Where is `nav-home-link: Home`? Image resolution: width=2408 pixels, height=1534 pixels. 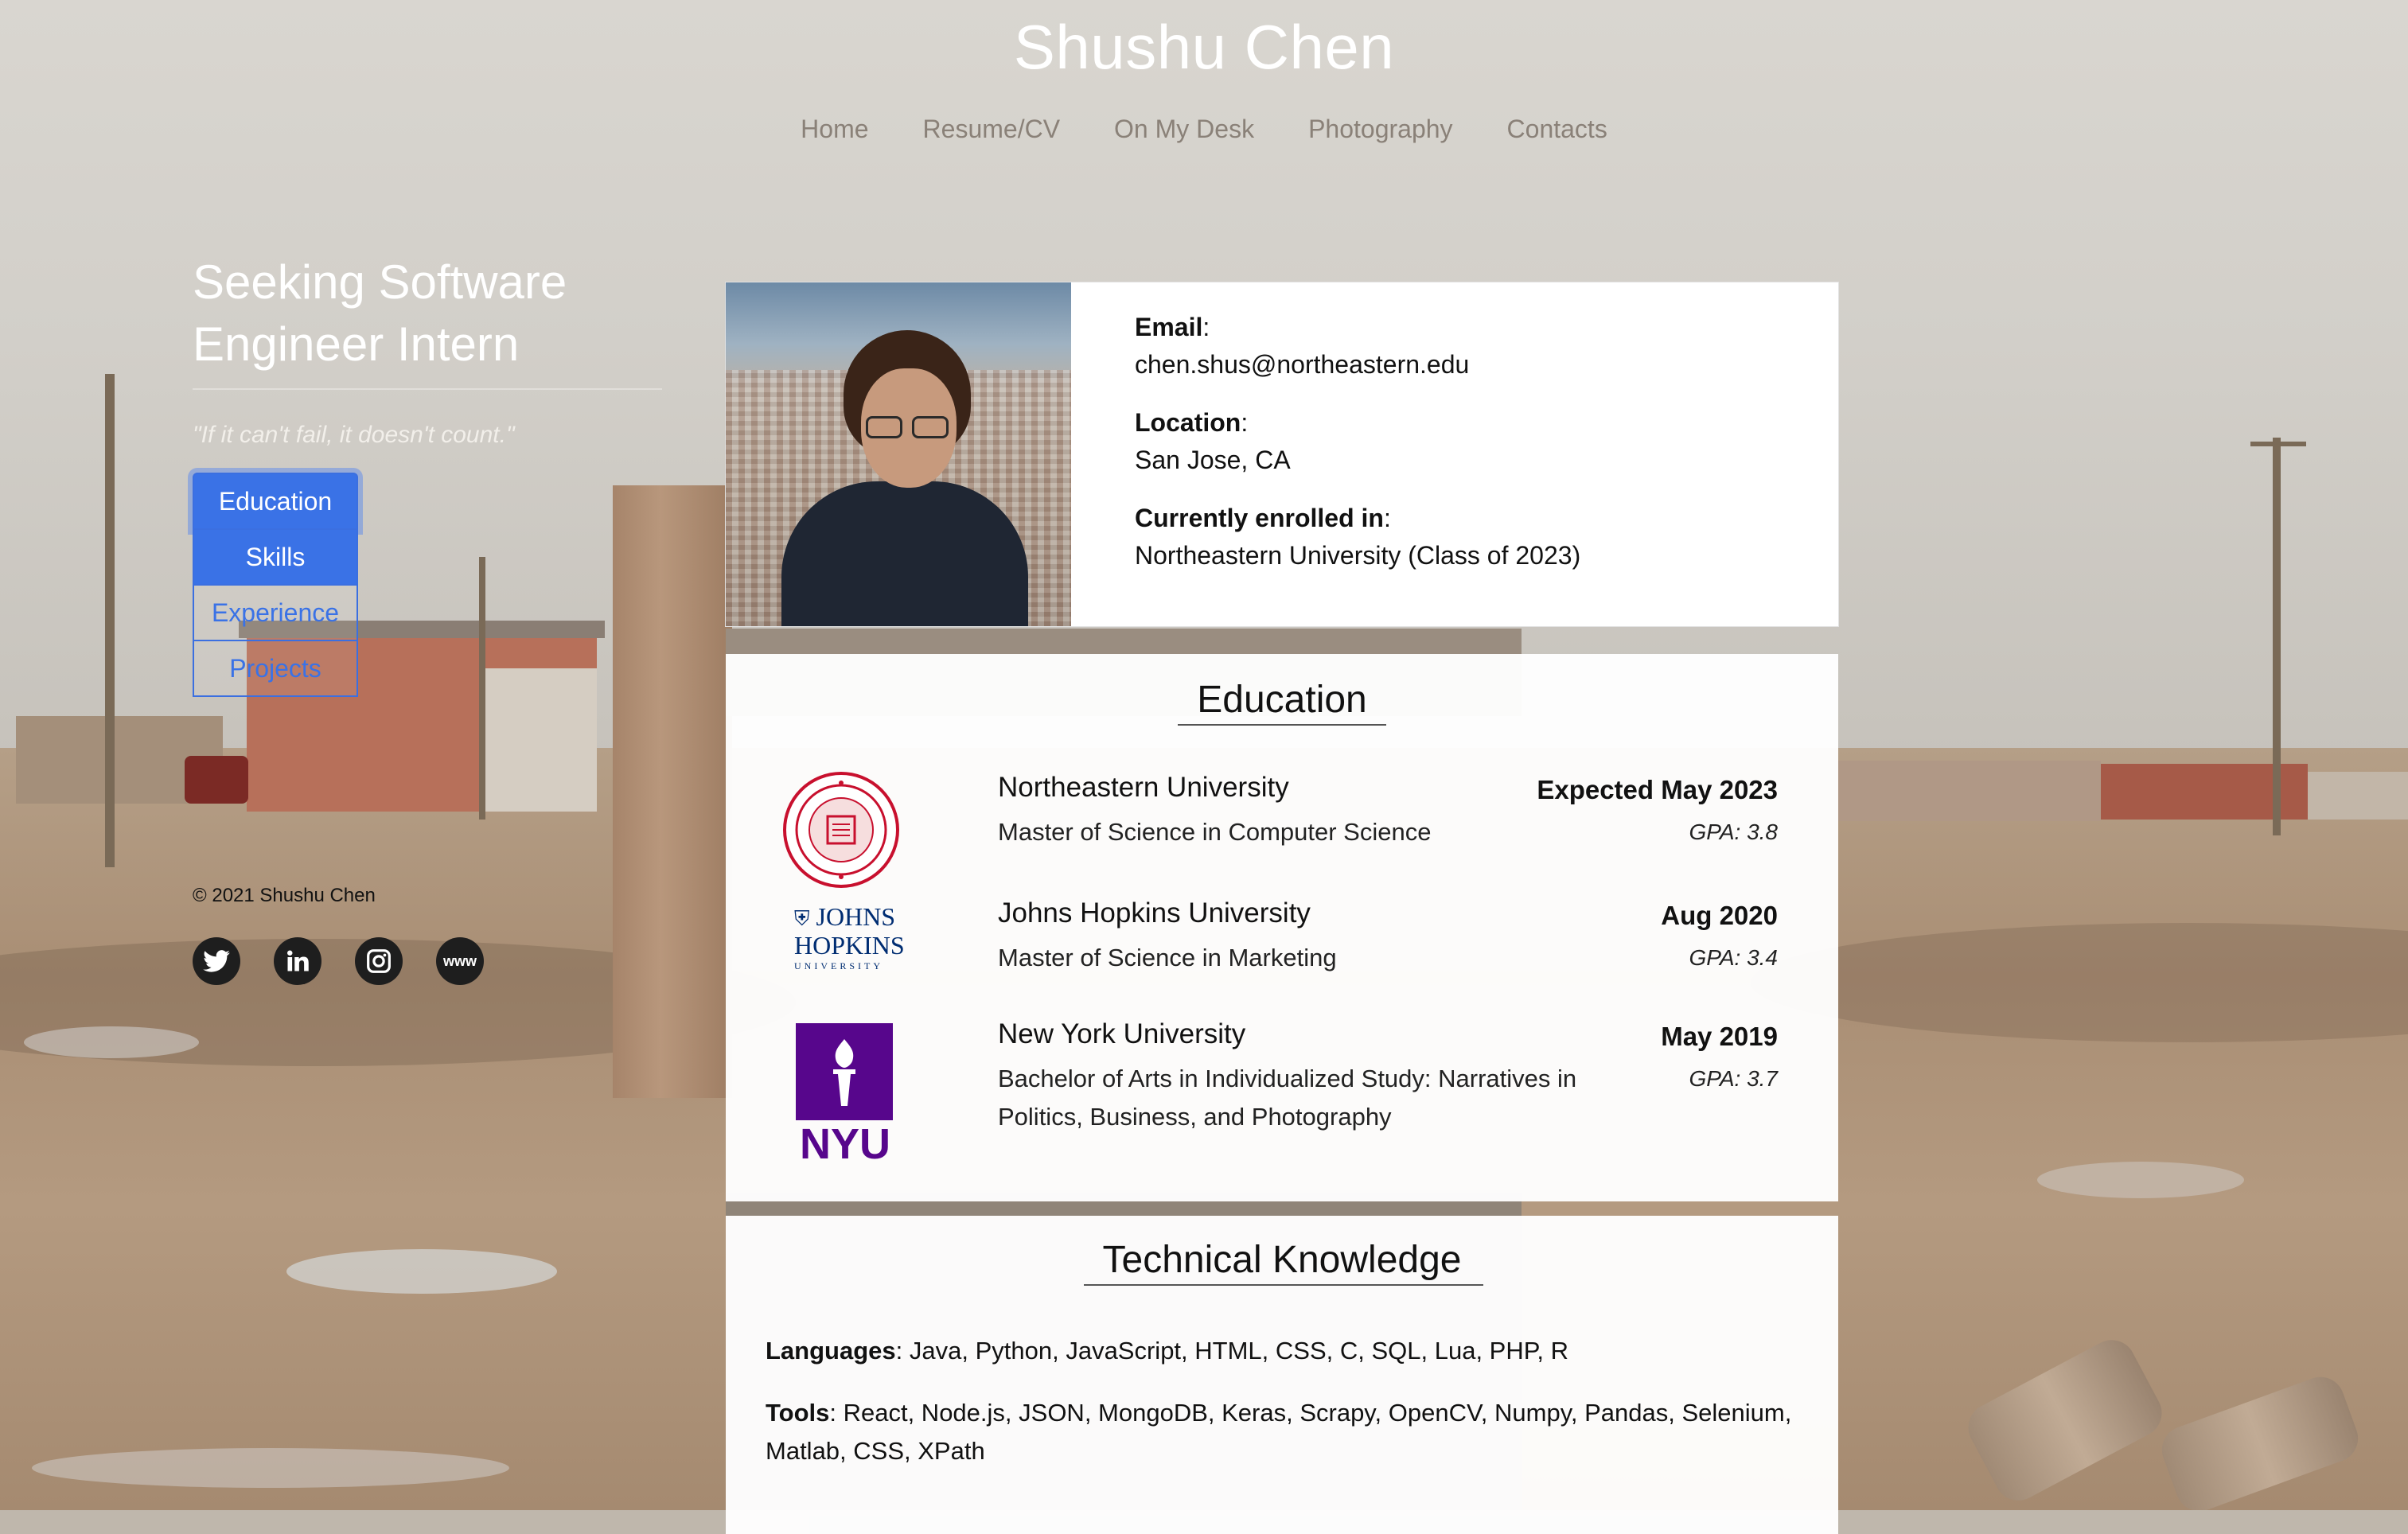
nav-home-link: Home is located at coordinates (835, 129).